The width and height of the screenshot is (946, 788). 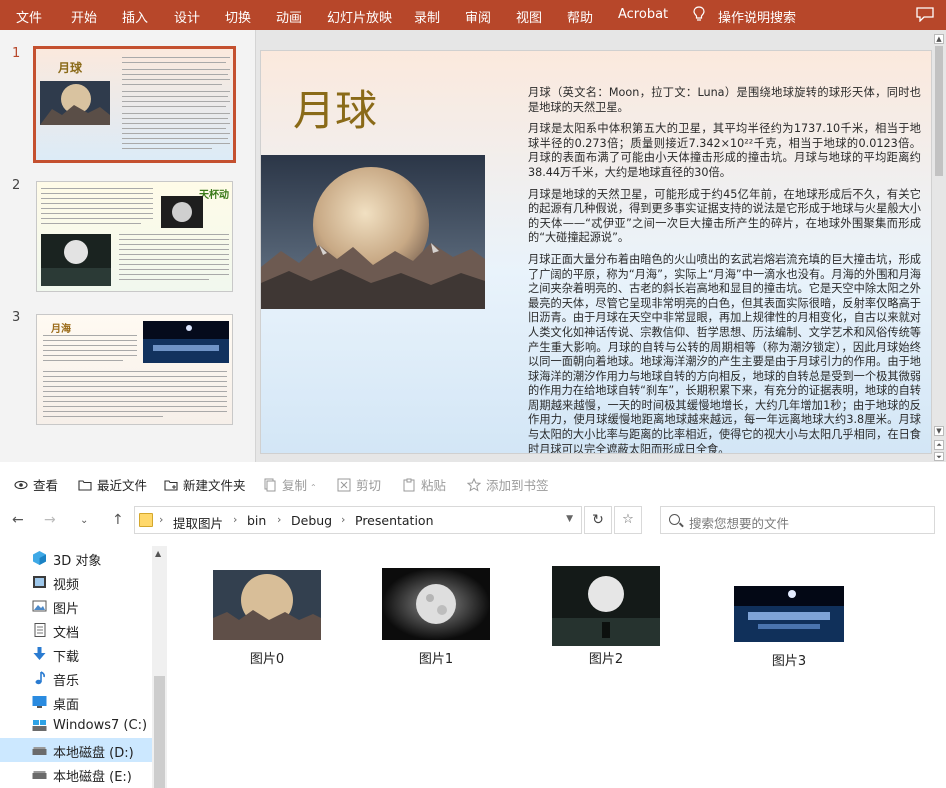 What do you see at coordinates (214, 485) in the screenshot?
I see `new-folder-label: 新建文件夹` at bounding box center [214, 485].